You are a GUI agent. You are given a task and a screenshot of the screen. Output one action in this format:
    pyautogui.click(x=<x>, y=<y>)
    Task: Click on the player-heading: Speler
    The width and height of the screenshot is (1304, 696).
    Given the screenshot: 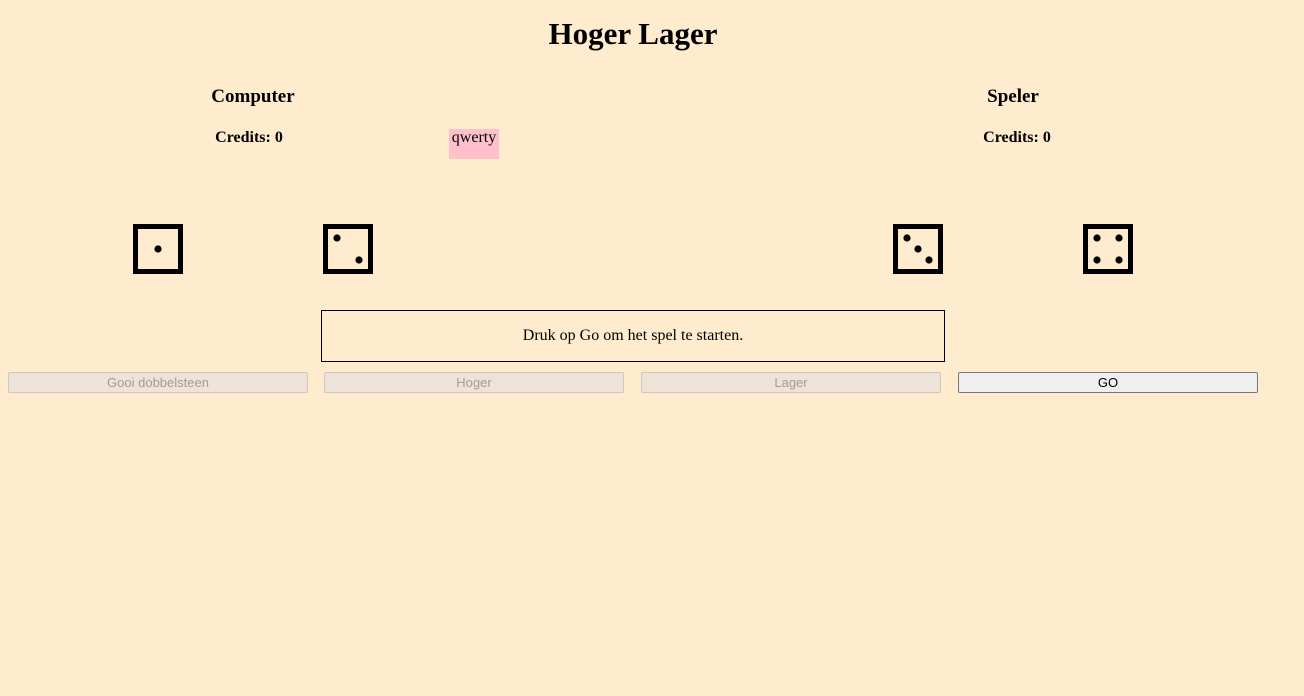 What is the action you would take?
    pyautogui.click(x=1013, y=96)
    